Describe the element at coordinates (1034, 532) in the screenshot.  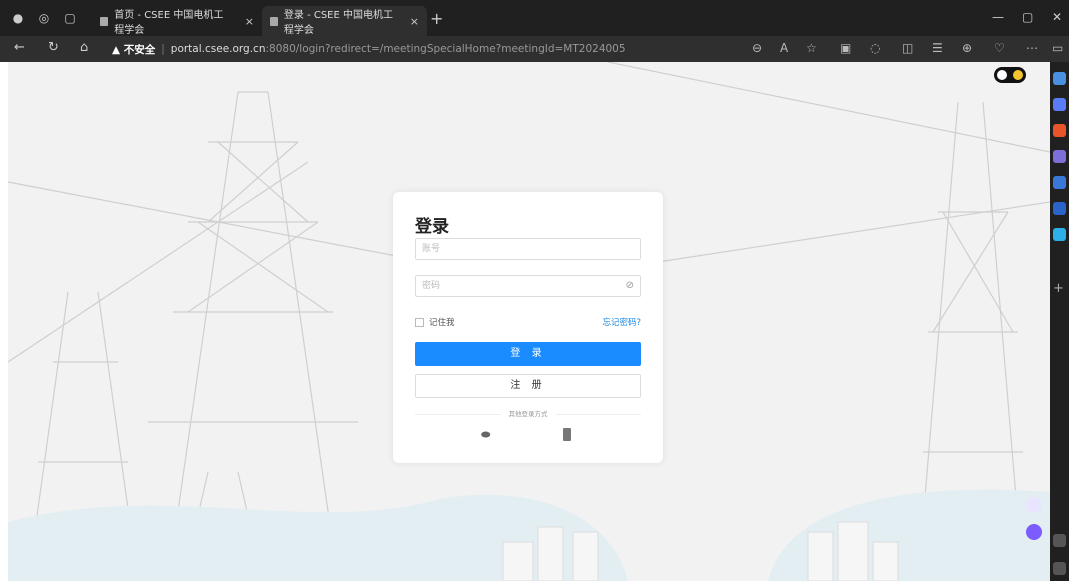
I see `floating-ai-icon` at that location.